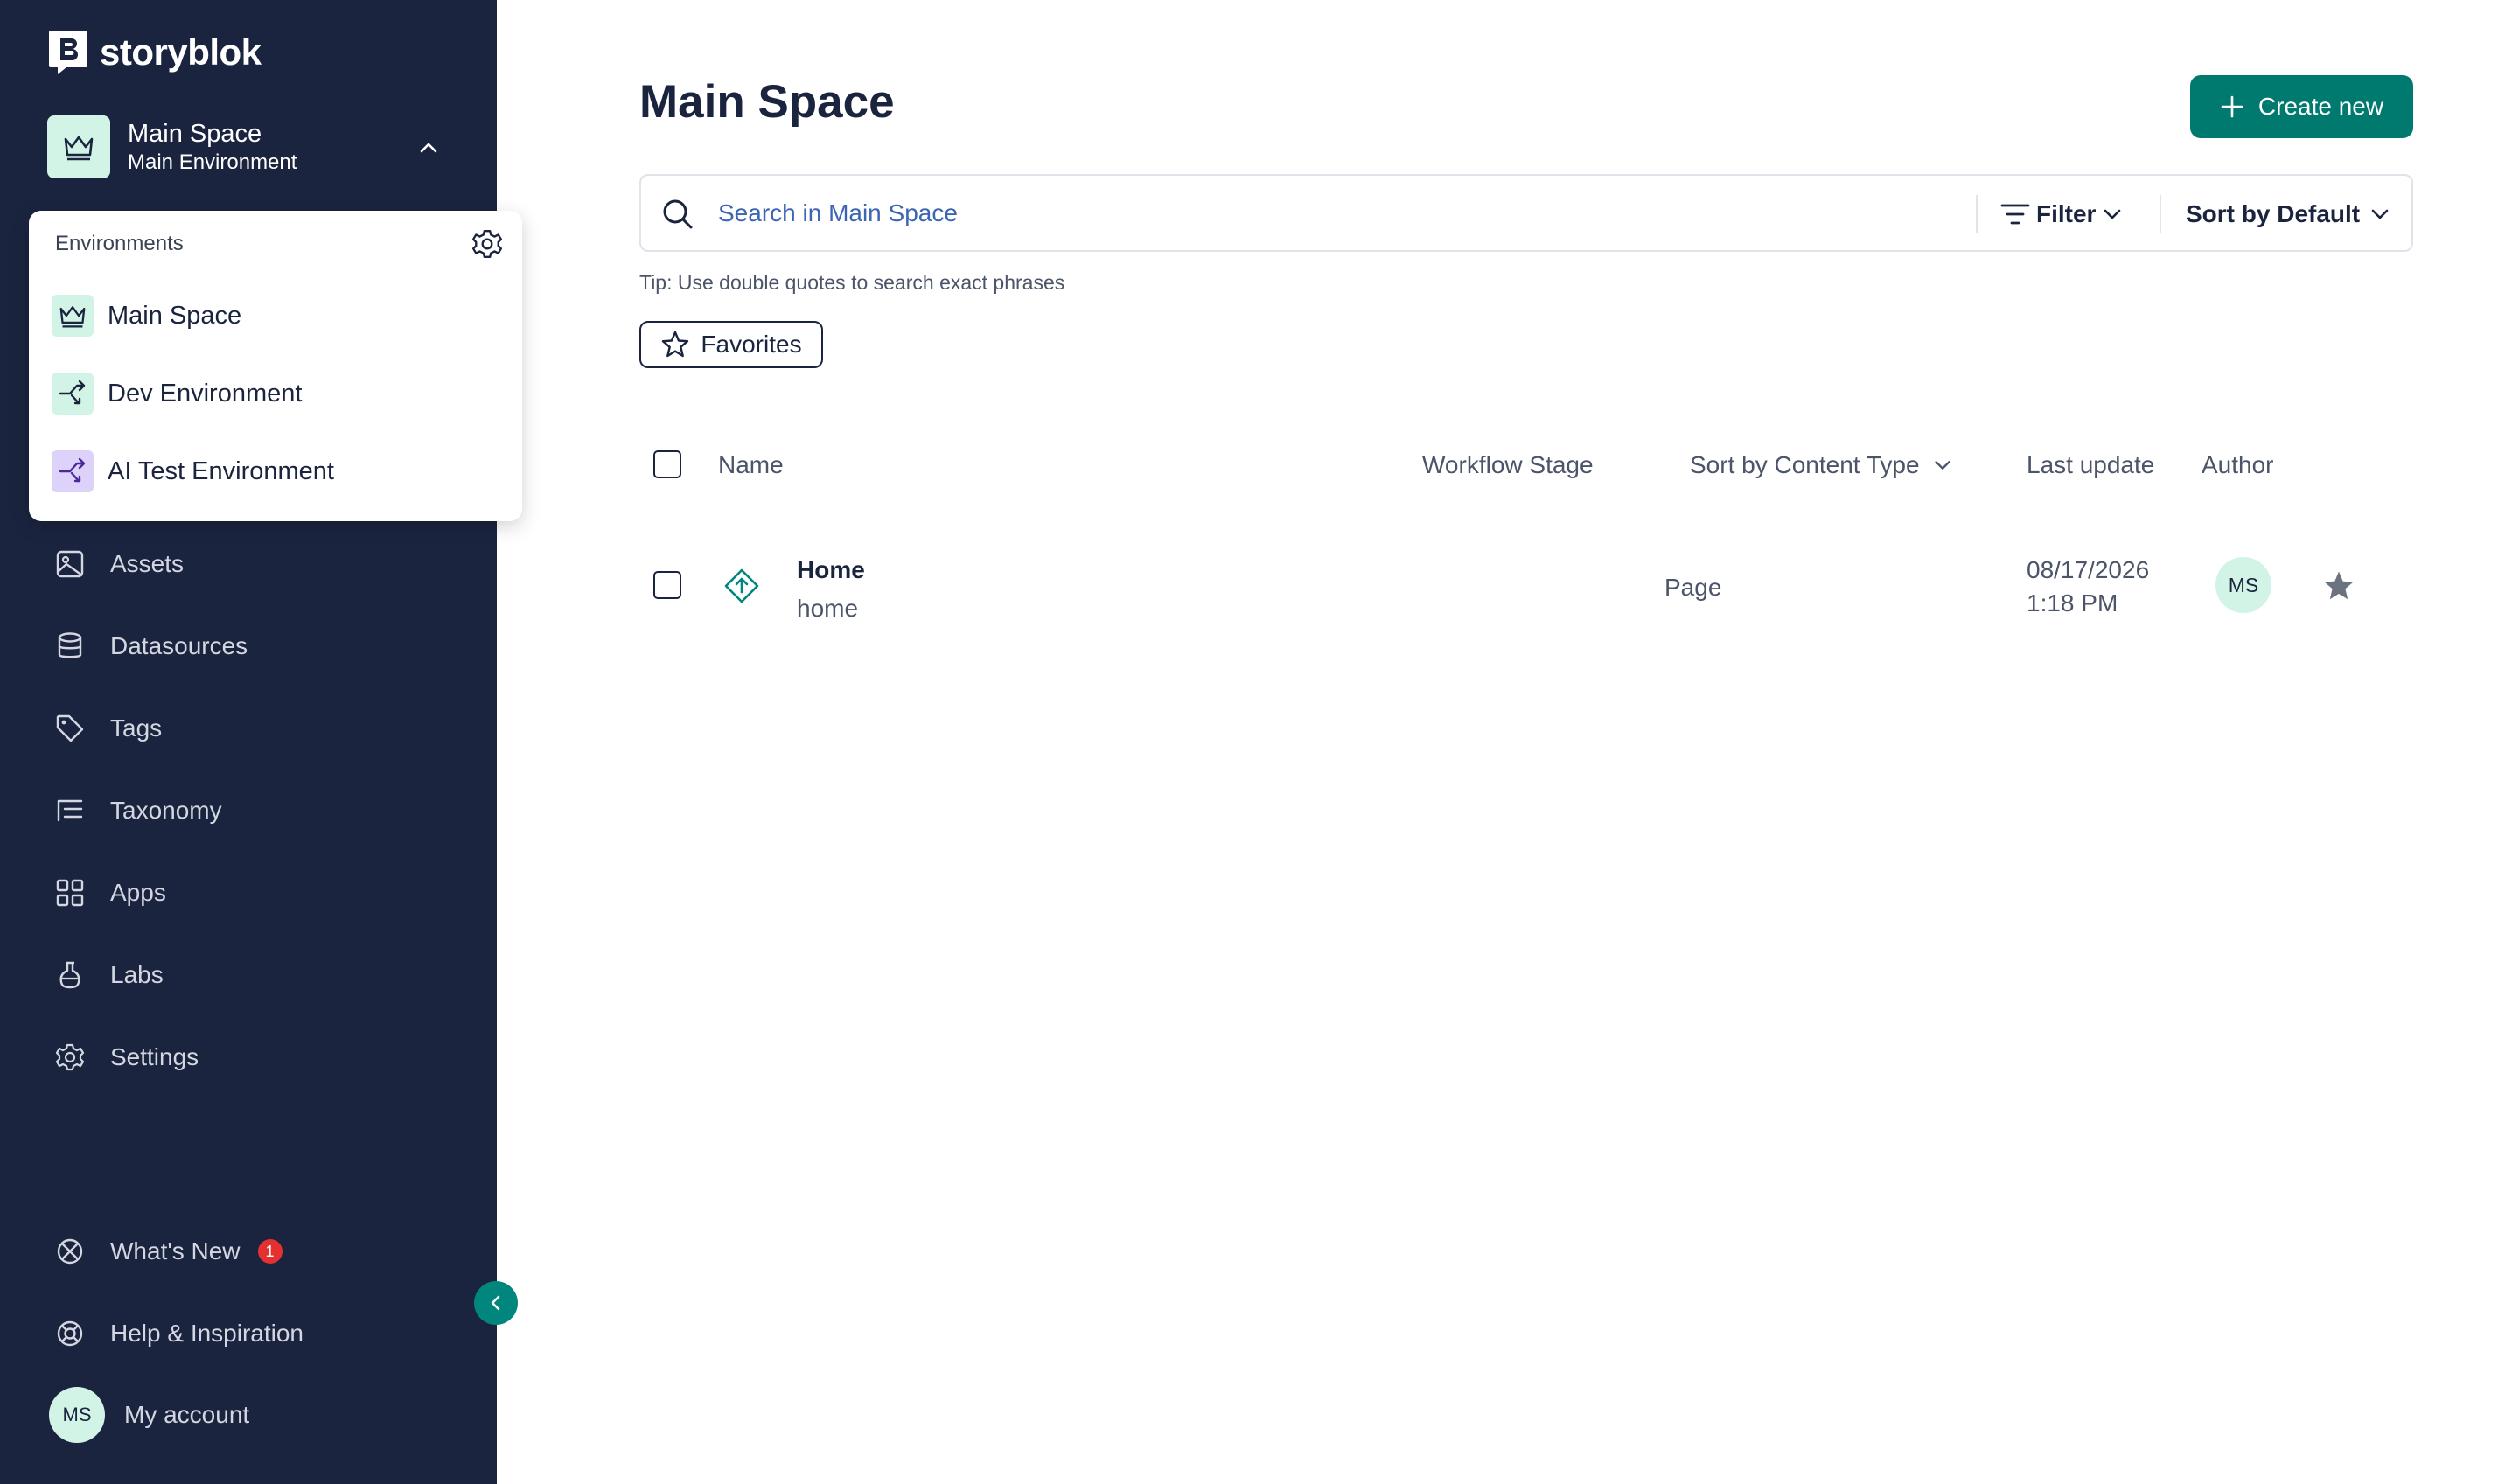 This screenshot has height=1484, width=2519. Describe the element at coordinates (675, 344) in the screenshot. I see `star-outline-icon` at that location.